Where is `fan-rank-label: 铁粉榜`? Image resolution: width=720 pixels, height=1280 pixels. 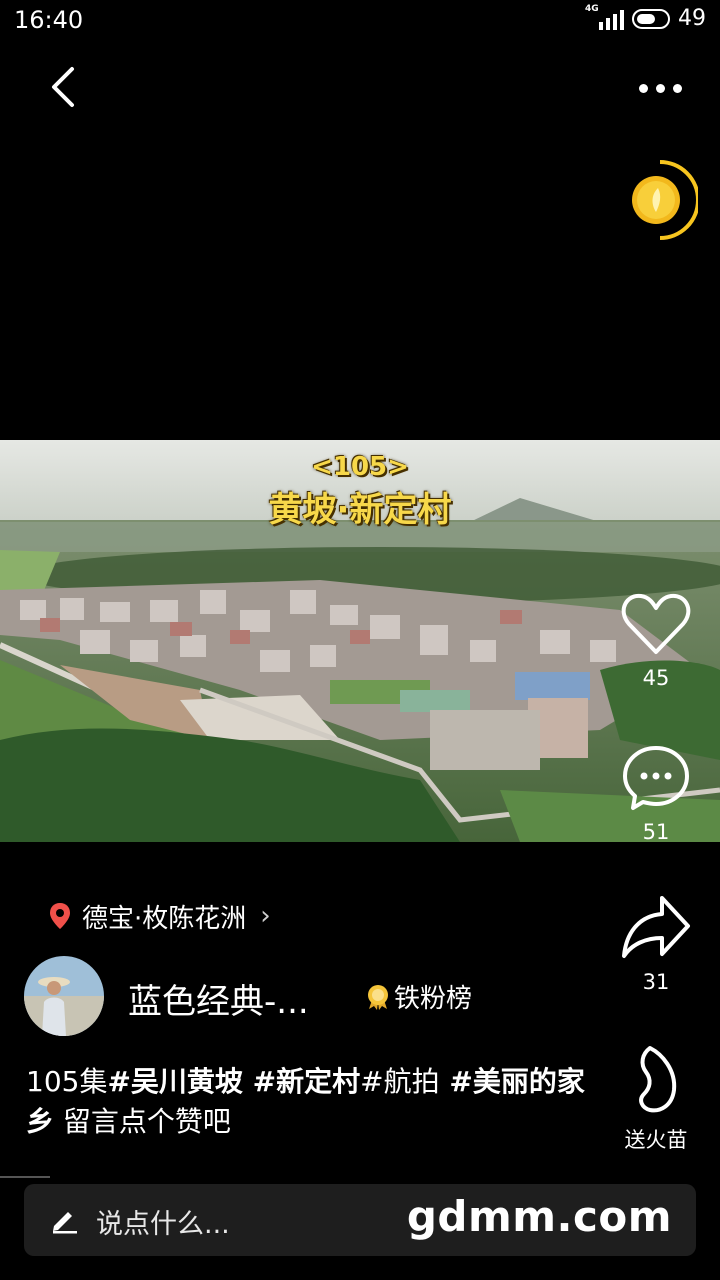 fan-rank-label: 铁粉榜 is located at coordinates (433, 999).